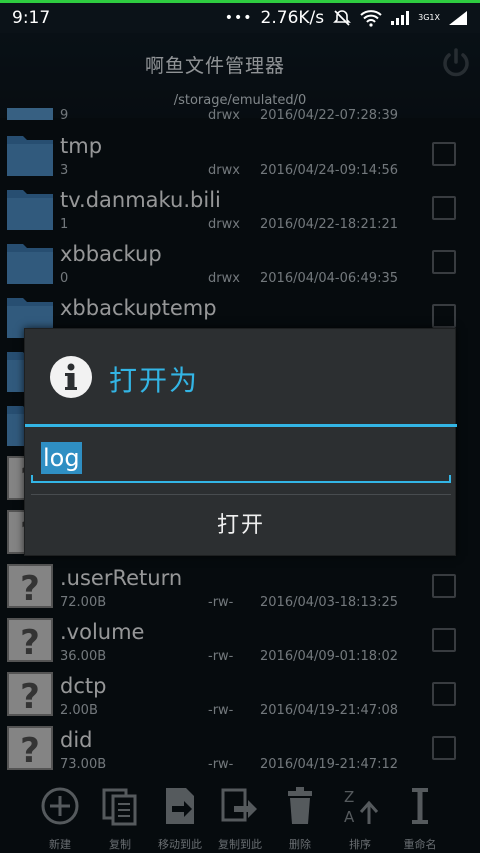 The height and width of the screenshot is (853, 480). I want to click on open-button: 打开, so click(241, 523).